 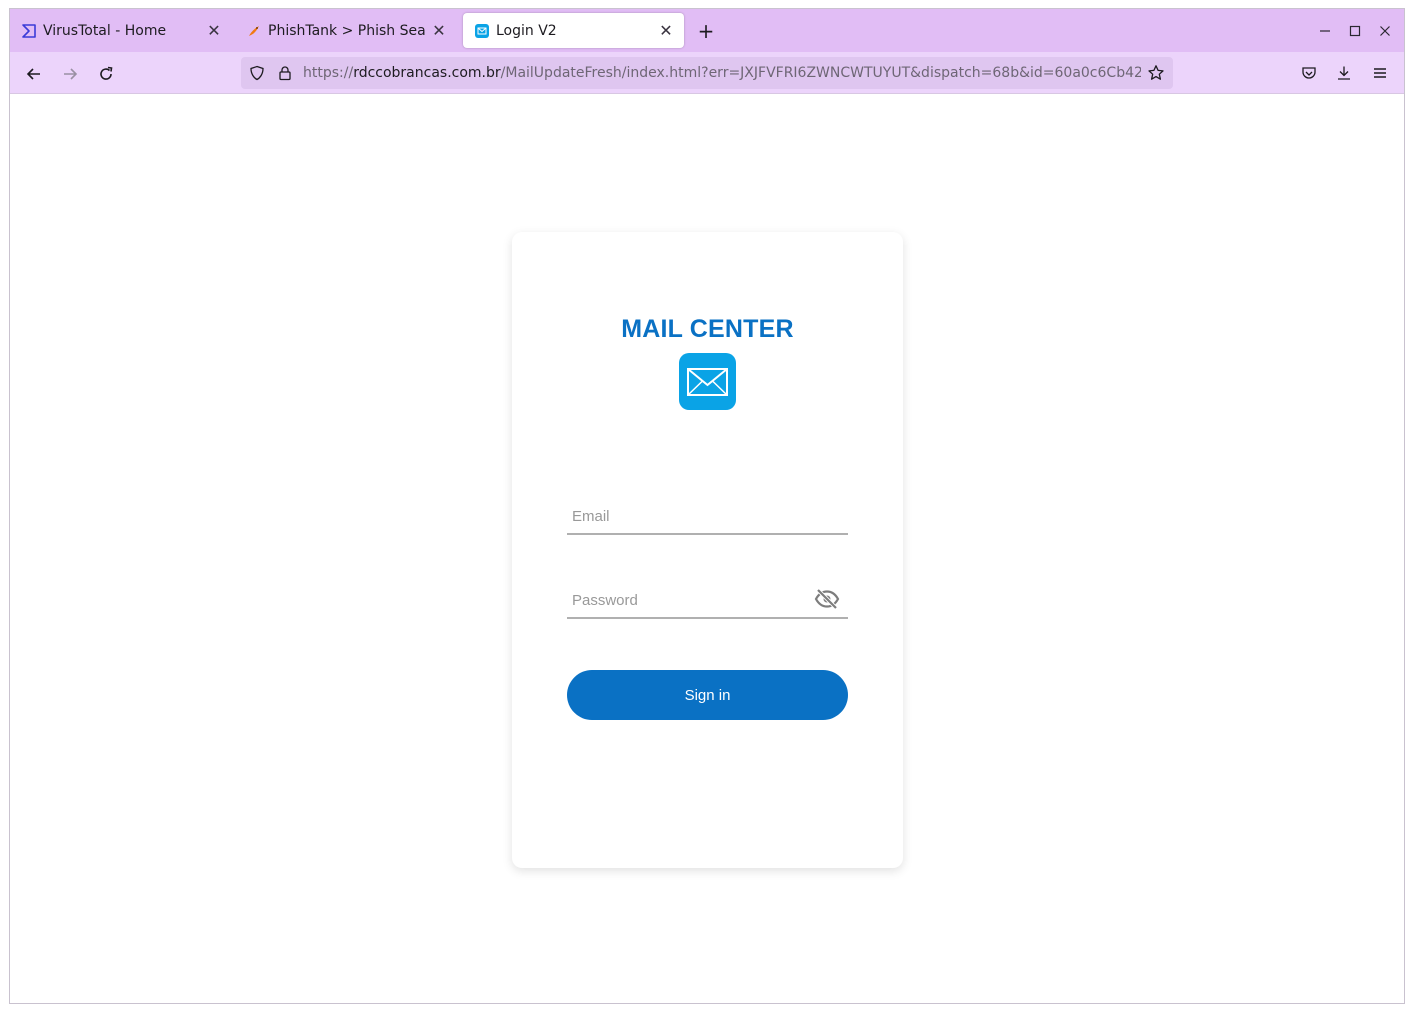 I want to click on close-window-icon, so click(x=1385, y=31).